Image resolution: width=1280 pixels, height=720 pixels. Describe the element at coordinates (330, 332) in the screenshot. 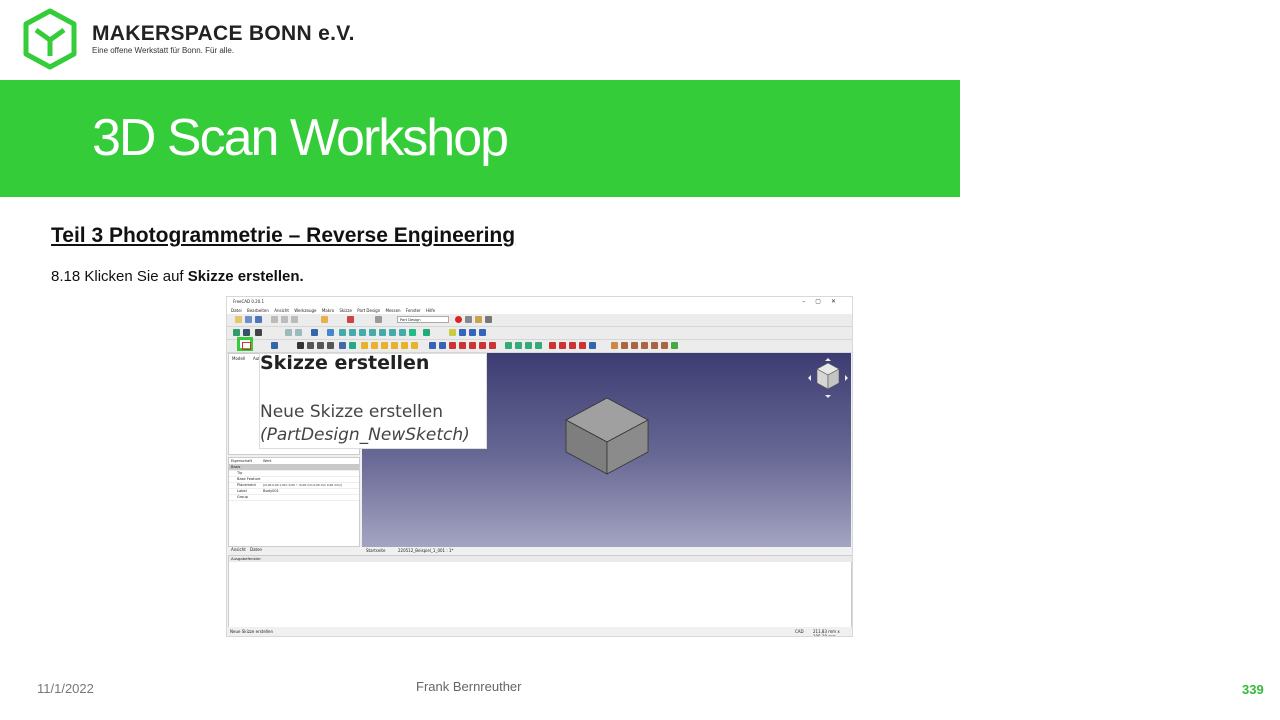

I see `zoom-icon` at that location.